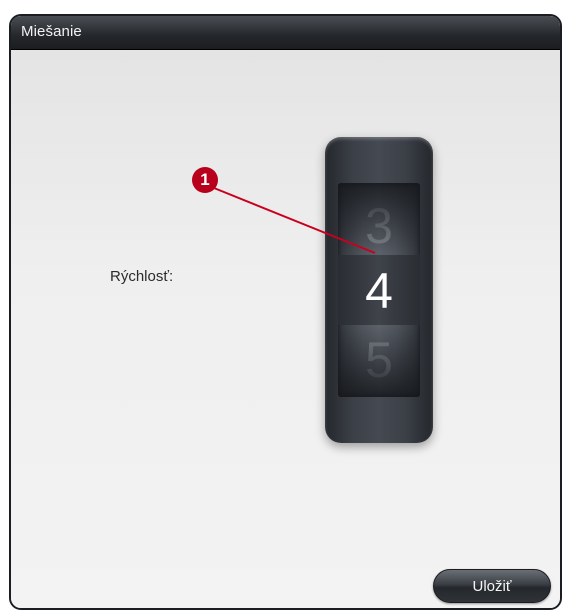 Image resolution: width=570 pixels, height=613 pixels. I want to click on dialog-title: Miešanie, so click(51, 31).